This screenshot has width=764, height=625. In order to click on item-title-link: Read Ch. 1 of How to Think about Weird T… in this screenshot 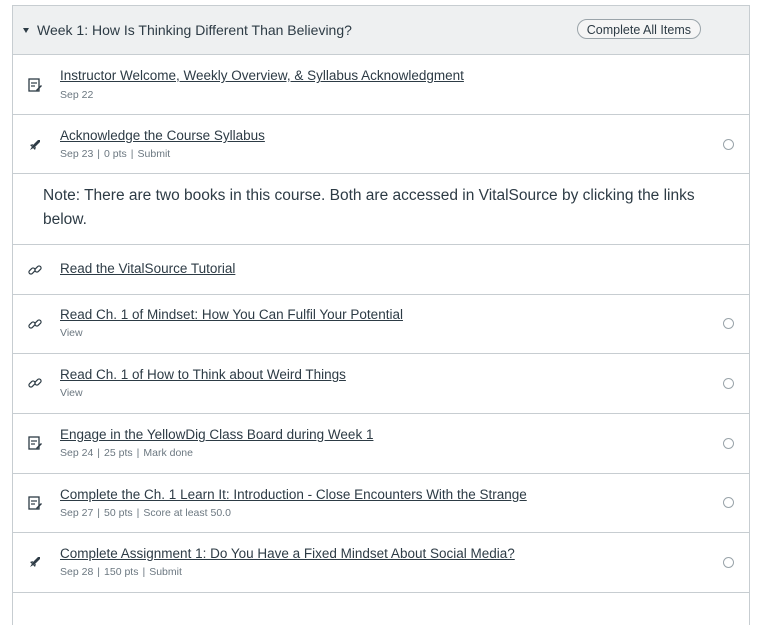, I will do `click(203, 374)`.